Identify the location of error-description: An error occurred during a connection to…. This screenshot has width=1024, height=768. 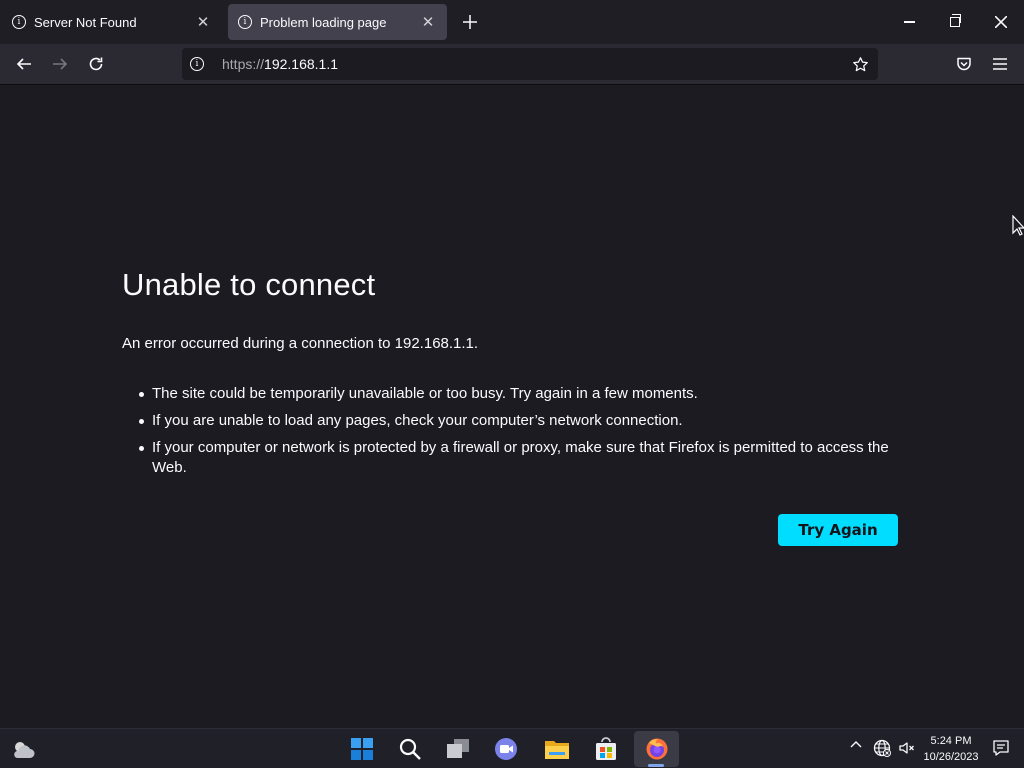
(300, 343).